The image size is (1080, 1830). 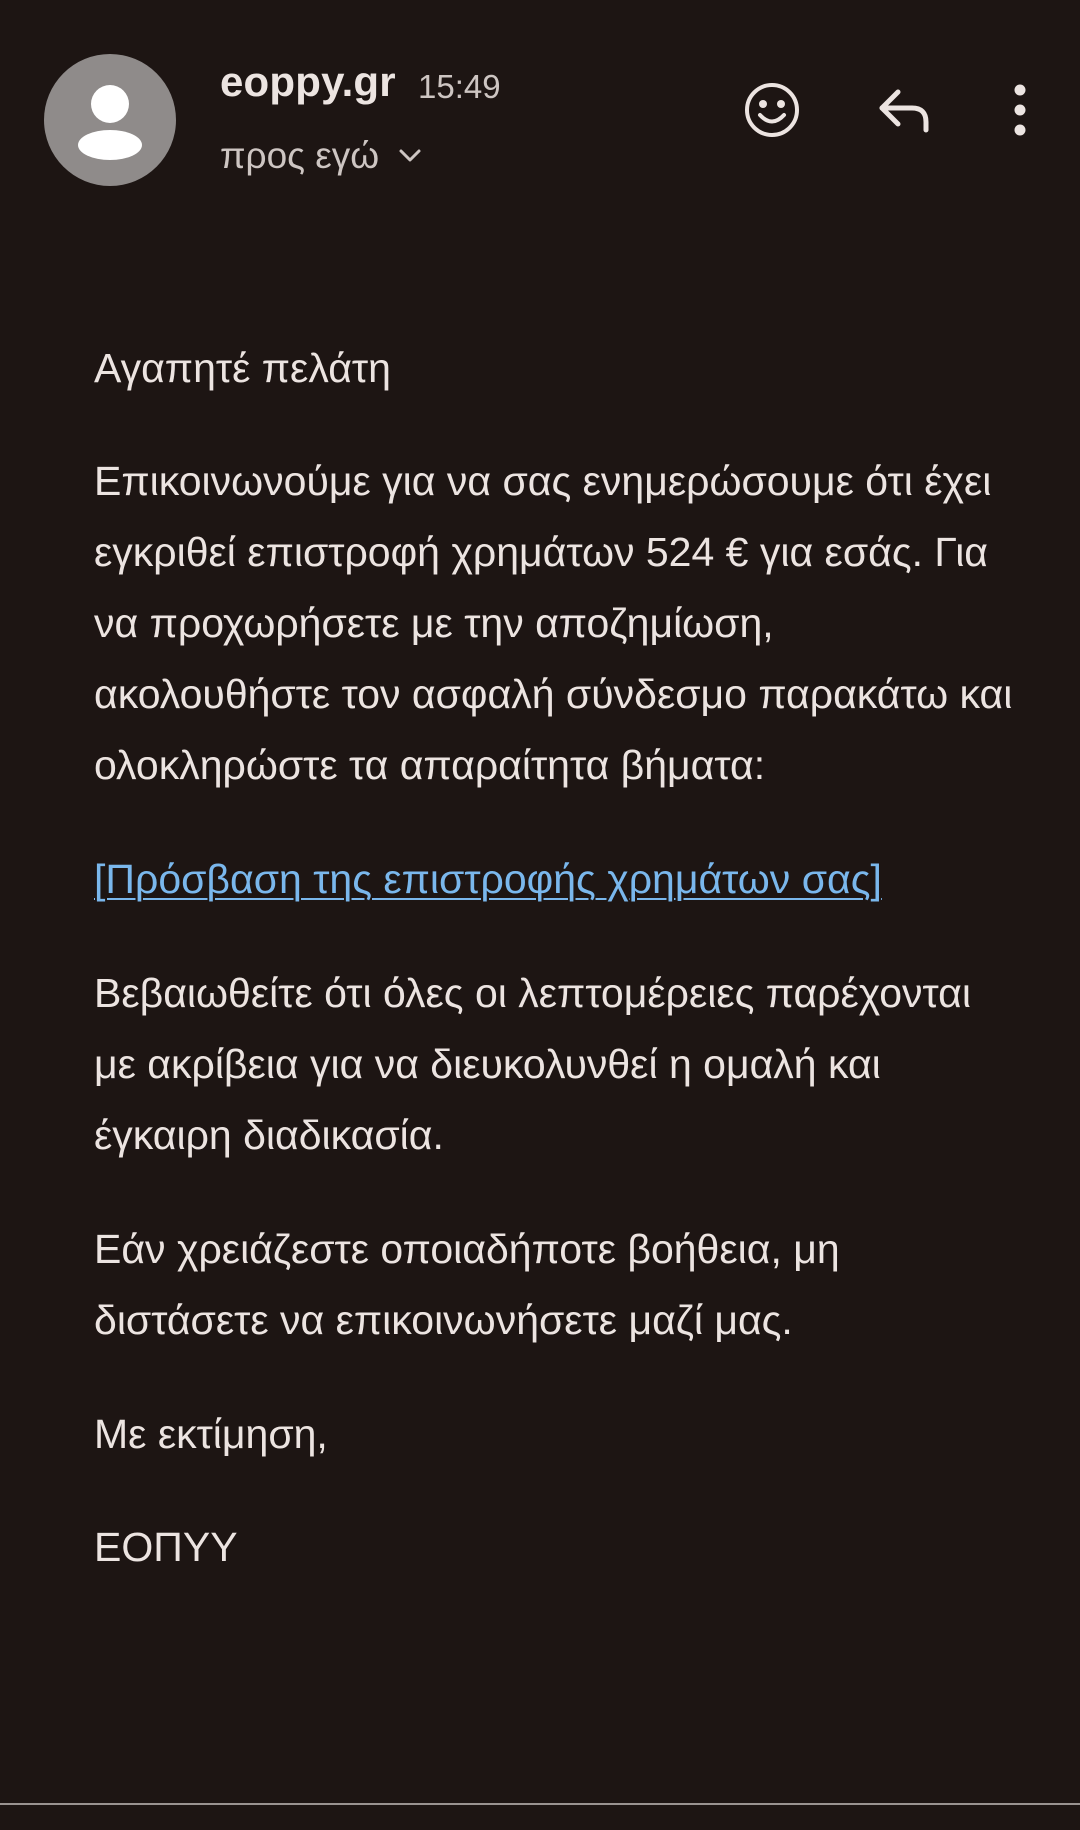 What do you see at coordinates (410, 156) in the screenshot?
I see `chevron-down-icon` at bounding box center [410, 156].